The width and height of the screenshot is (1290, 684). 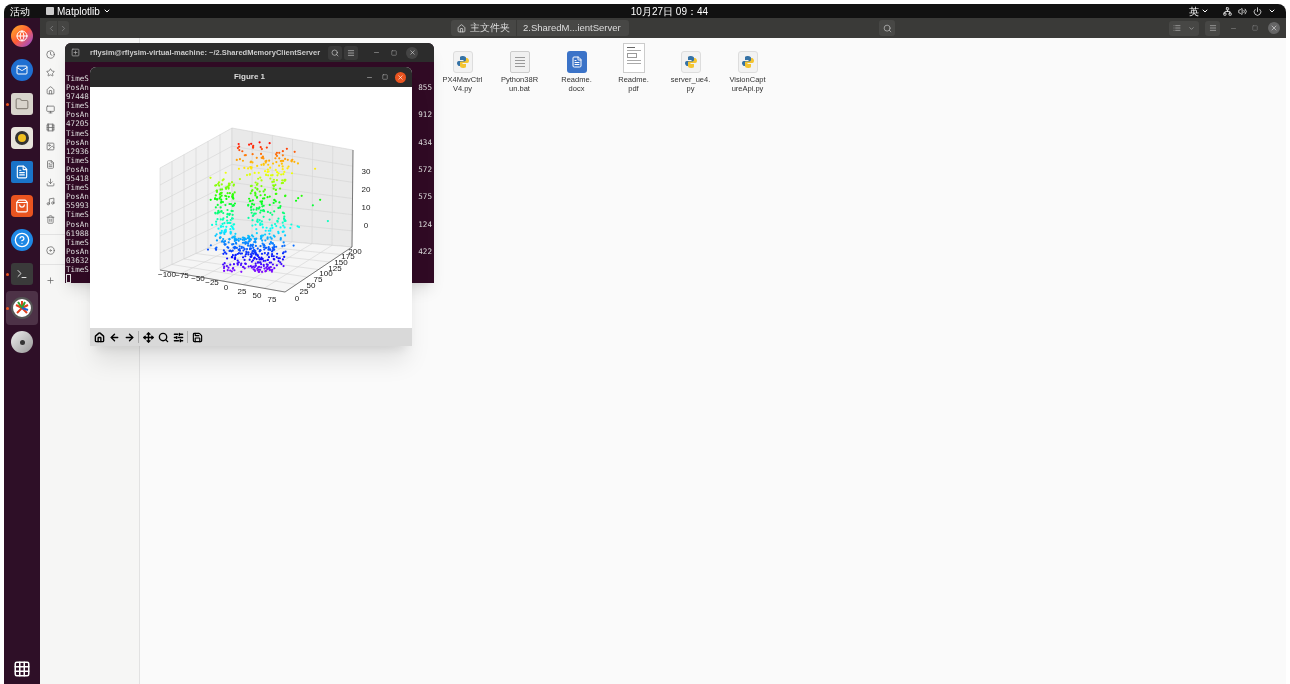 I want to click on word-document-icon, so click(x=576, y=62).